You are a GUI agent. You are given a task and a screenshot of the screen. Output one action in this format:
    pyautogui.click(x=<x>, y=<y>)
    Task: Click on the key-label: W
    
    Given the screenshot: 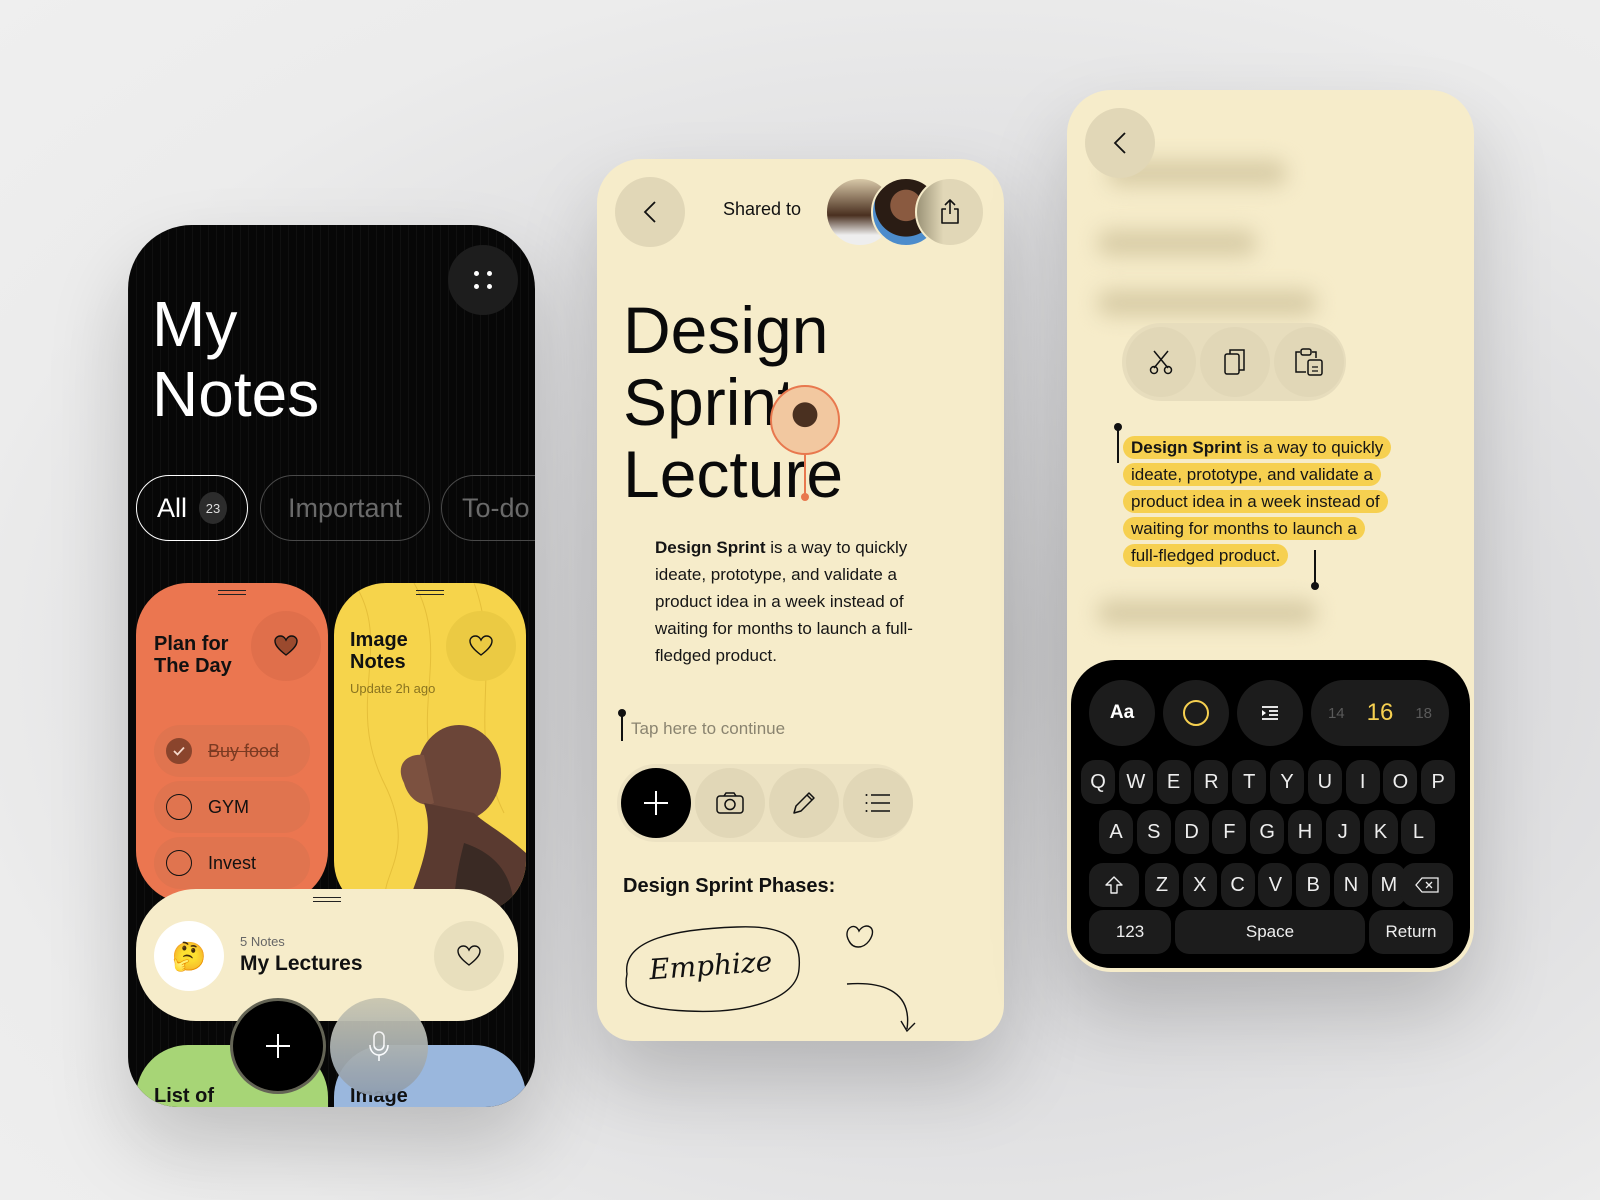 What is the action you would take?
    pyautogui.click(x=1136, y=781)
    